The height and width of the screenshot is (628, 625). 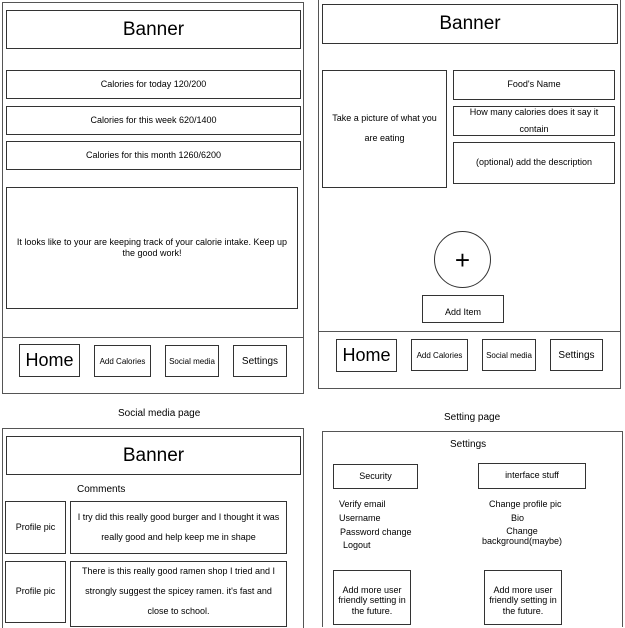 I want to click on security-heading: Security, so click(x=375, y=476).